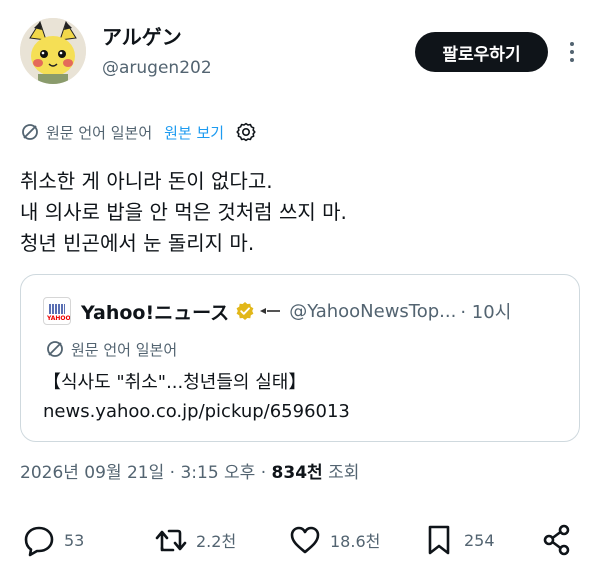  Describe the element at coordinates (57, 311) in the screenshot. I see `yahoo-news-logo-icon: YAHOO!` at that location.